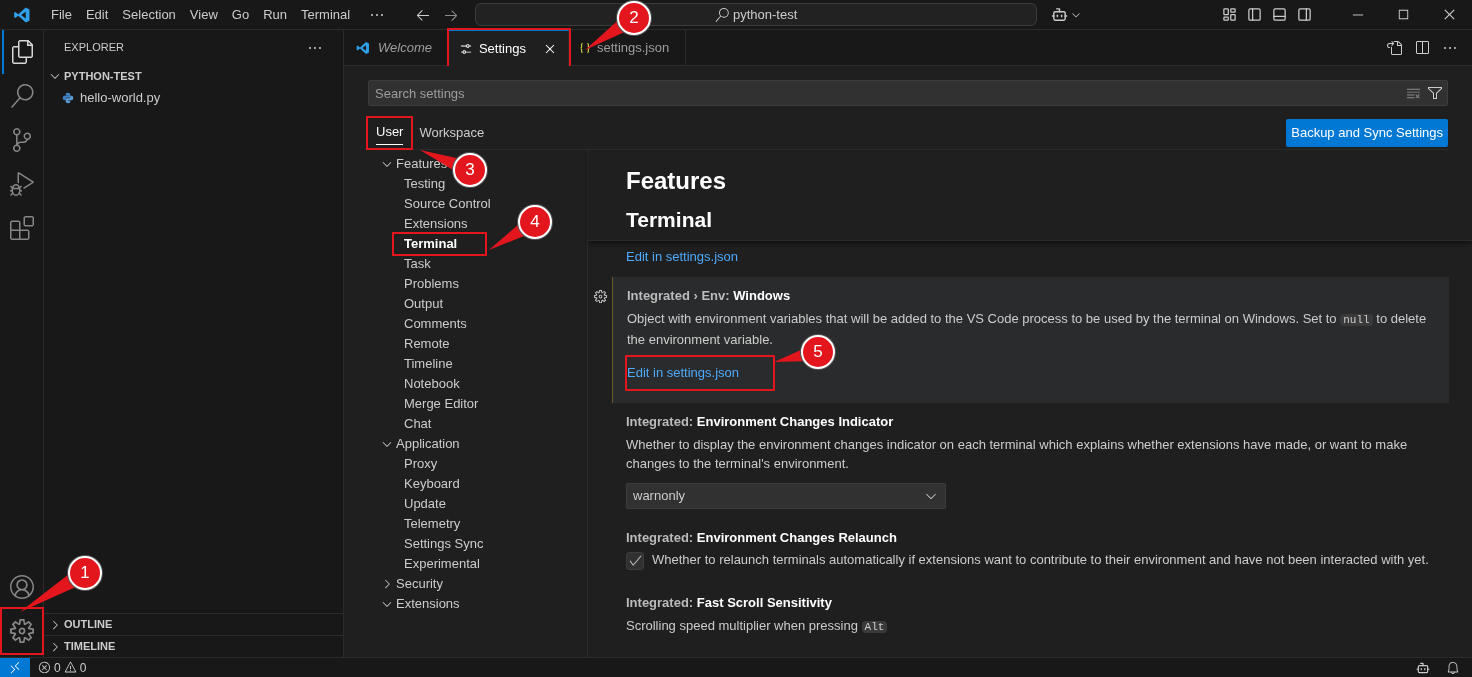  What do you see at coordinates (465, 48) in the screenshot?
I see `sliders-icon` at bounding box center [465, 48].